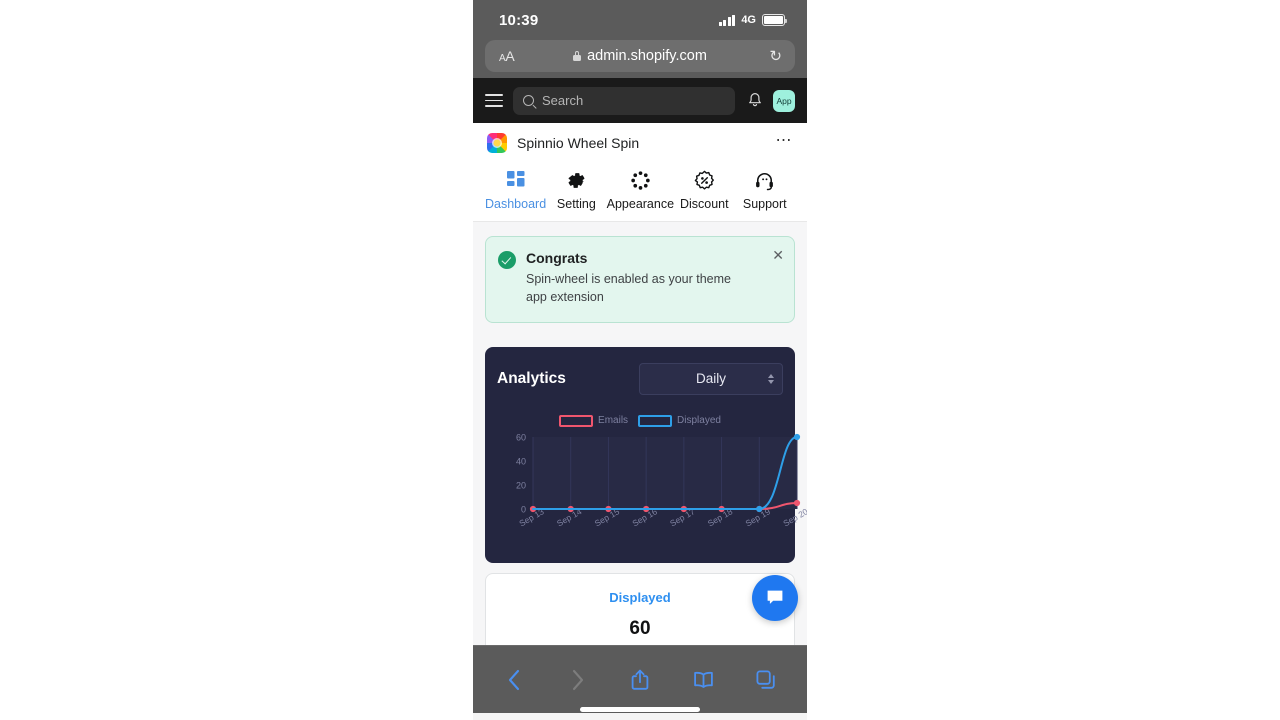  What do you see at coordinates (507, 260) in the screenshot?
I see `success-check-icon` at bounding box center [507, 260].